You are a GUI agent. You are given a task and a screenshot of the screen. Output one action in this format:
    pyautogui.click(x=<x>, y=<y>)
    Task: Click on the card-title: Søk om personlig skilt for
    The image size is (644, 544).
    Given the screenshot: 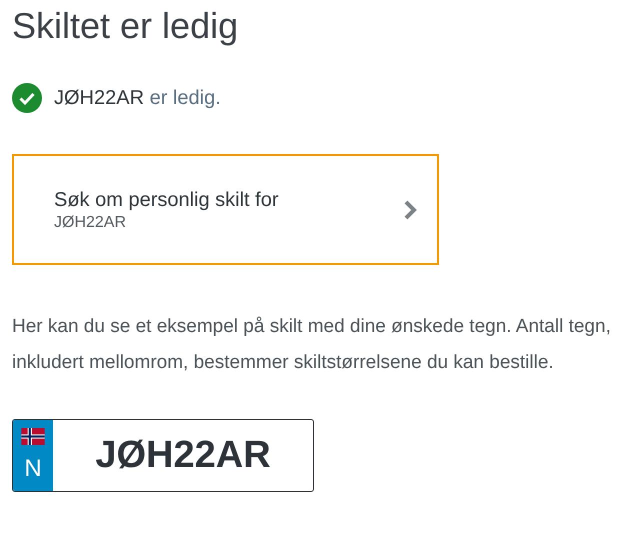 What is the action you would take?
    pyautogui.click(x=166, y=200)
    